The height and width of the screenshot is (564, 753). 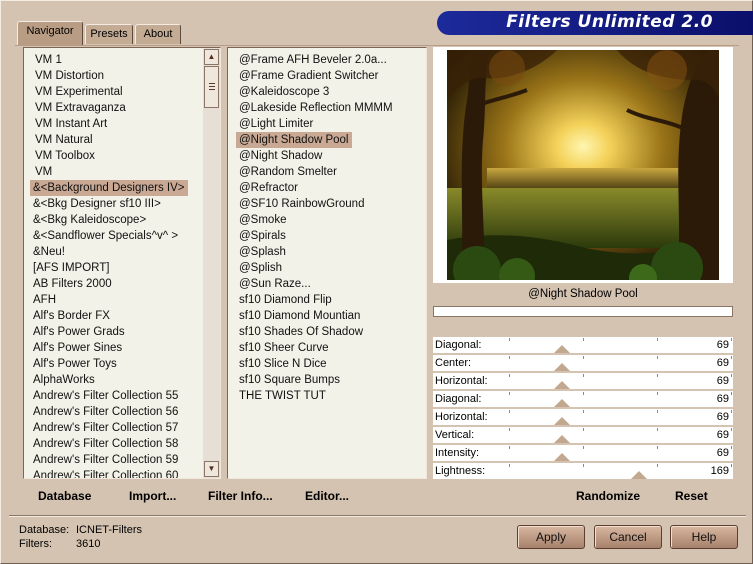 I want to click on scroll-down-button: ▼, so click(x=211, y=469).